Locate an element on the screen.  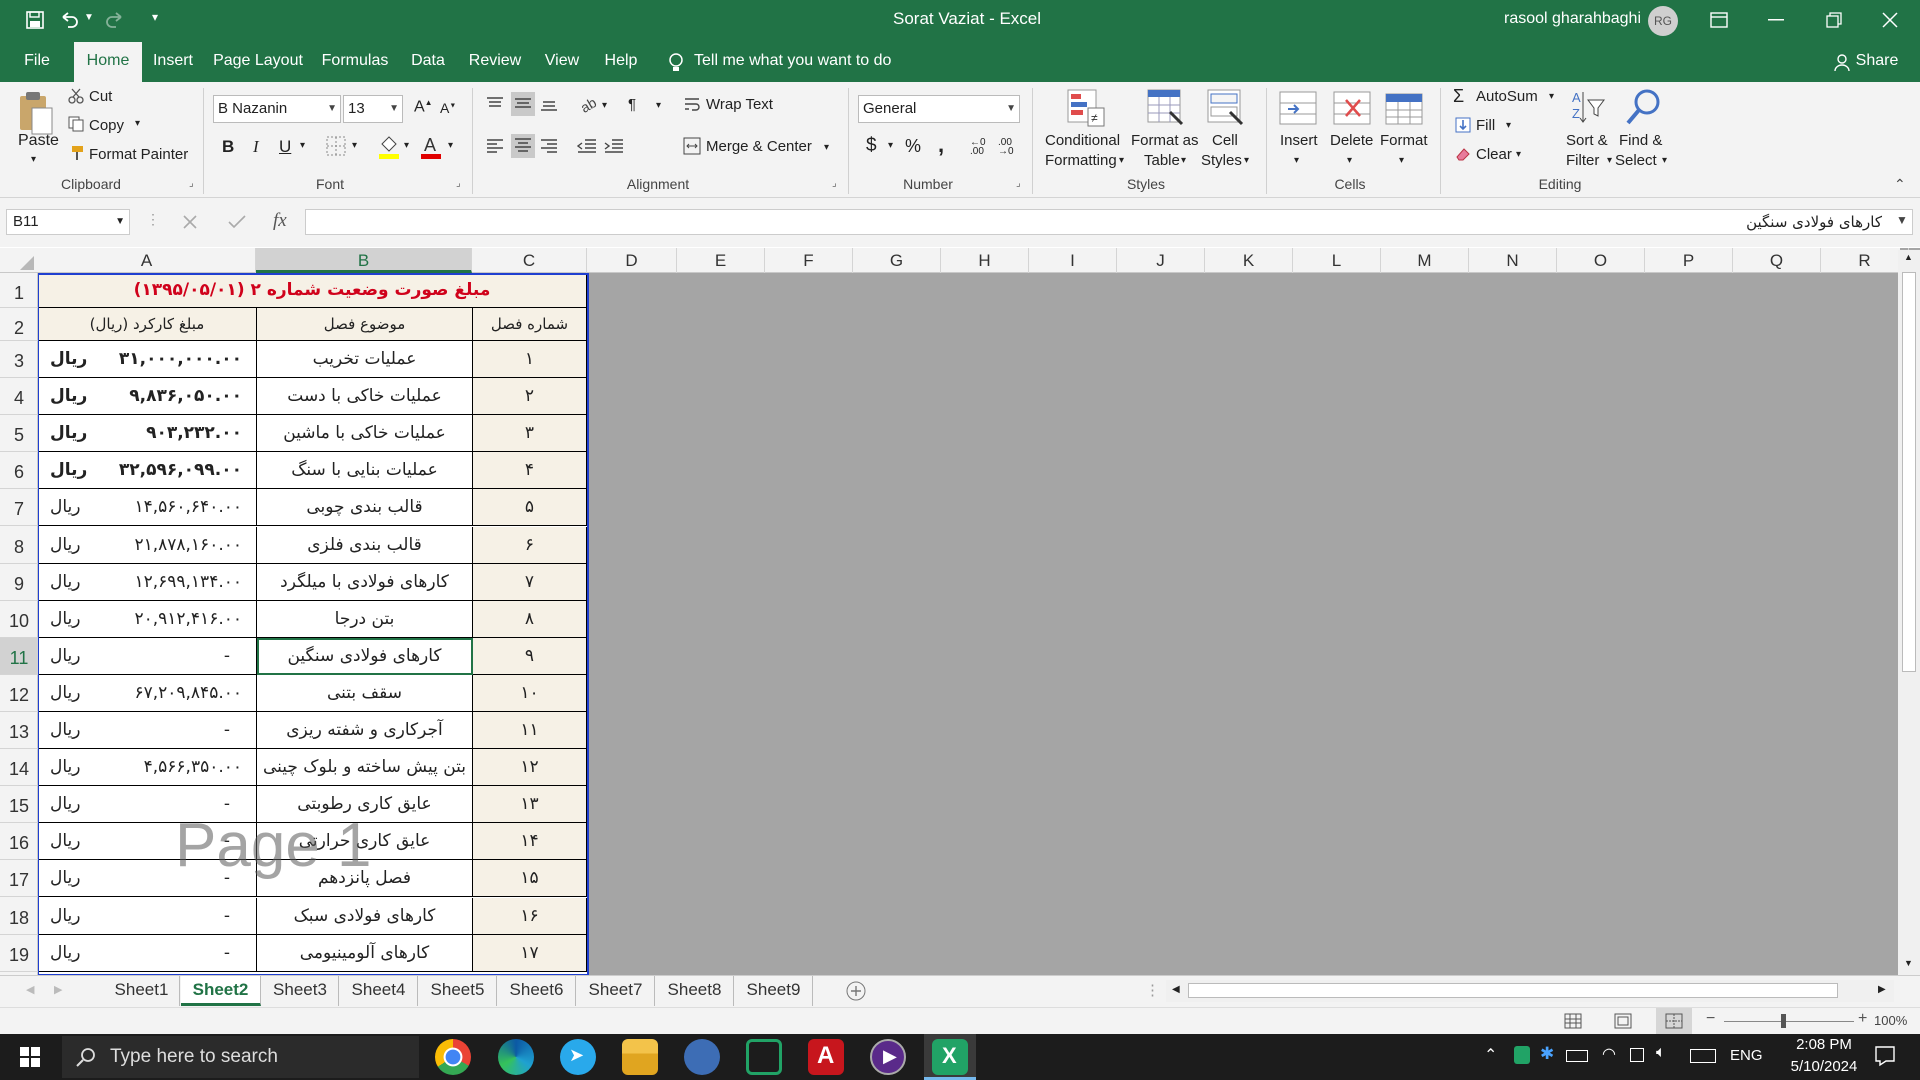
number-cell: ۸ is located at coordinates (530, 619).